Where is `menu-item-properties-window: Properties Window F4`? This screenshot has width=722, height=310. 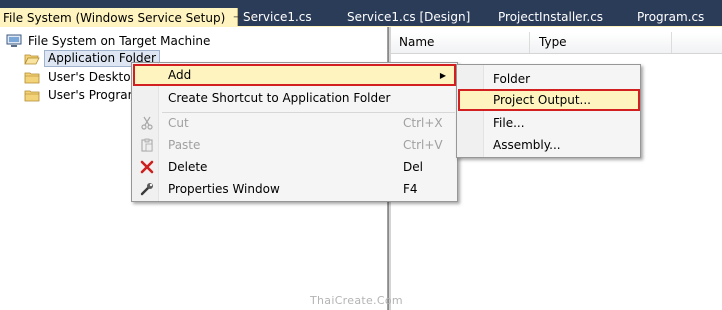
menu-item-properties-window: Properties Window F4 is located at coordinates (294, 189).